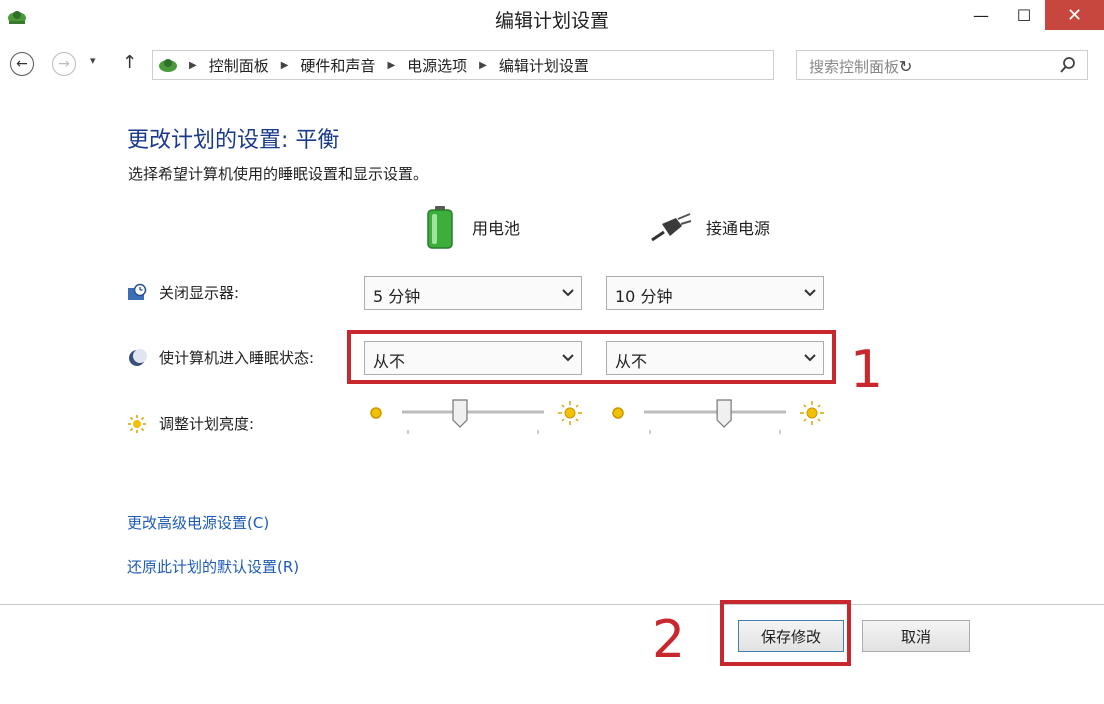 This screenshot has height=704, width=1104. Describe the element at coordinates (1068, 65) in the screenshot. I see `search-icon` at that location.